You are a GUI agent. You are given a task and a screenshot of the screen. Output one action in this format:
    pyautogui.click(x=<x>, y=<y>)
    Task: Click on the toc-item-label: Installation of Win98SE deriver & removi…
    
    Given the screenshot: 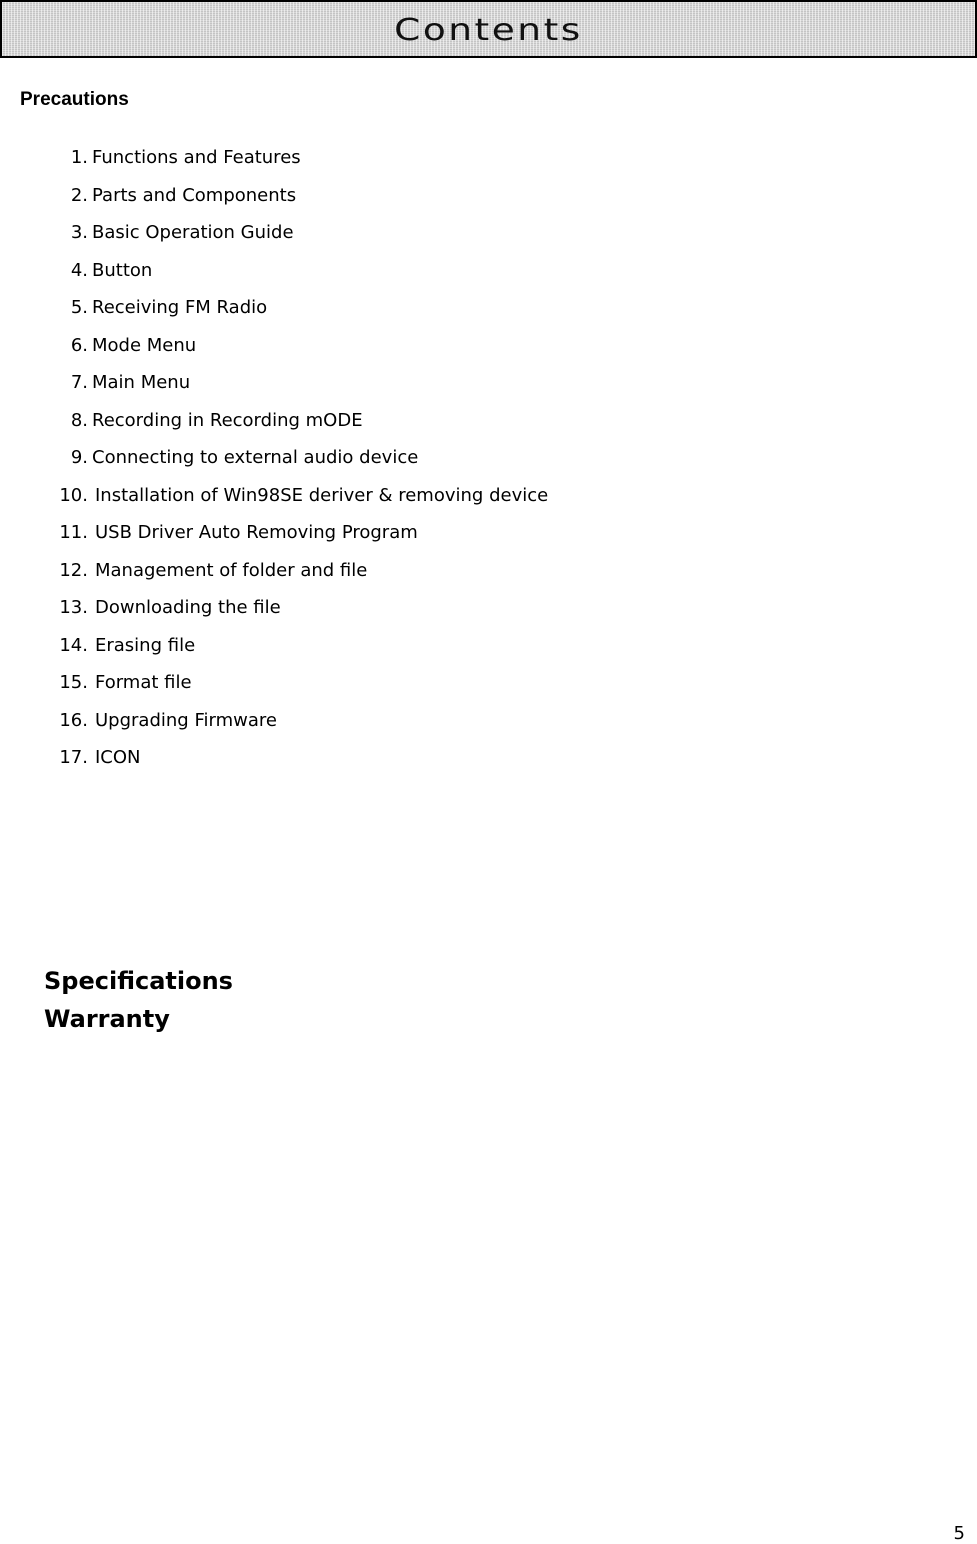 What is the action you would take?
    pyautogui.click(x=322, y=495)
    